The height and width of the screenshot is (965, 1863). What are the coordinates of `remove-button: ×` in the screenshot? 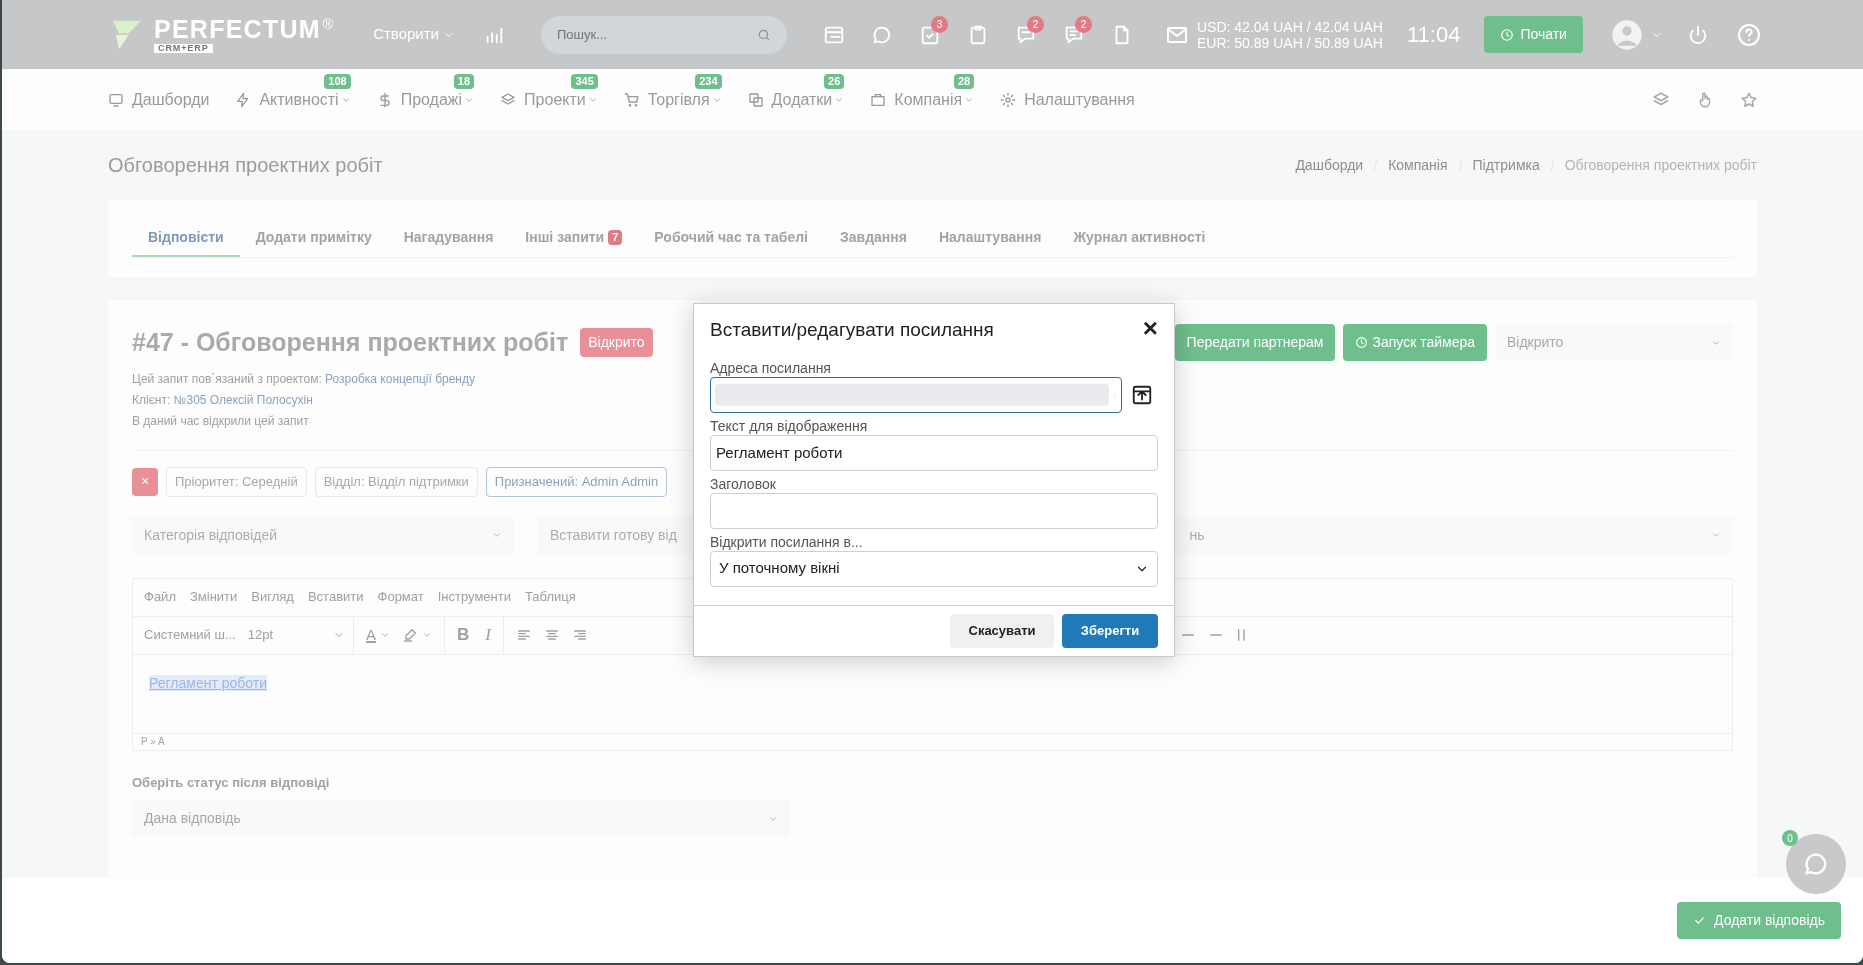 It's located at (145, 481).